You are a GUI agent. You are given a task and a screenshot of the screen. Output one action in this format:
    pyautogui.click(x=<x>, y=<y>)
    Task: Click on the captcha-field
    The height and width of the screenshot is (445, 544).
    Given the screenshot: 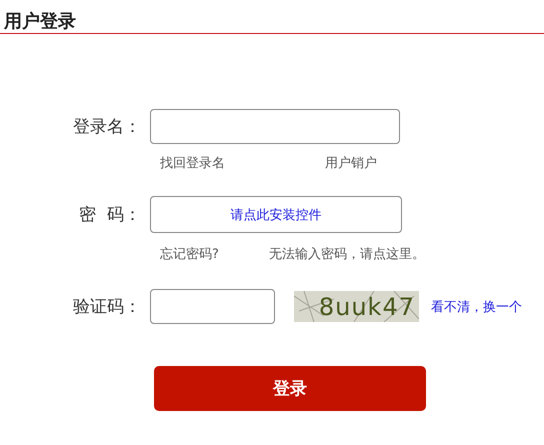 What is the action you would take?
    pyautogui.click(x=212, y=306)
    